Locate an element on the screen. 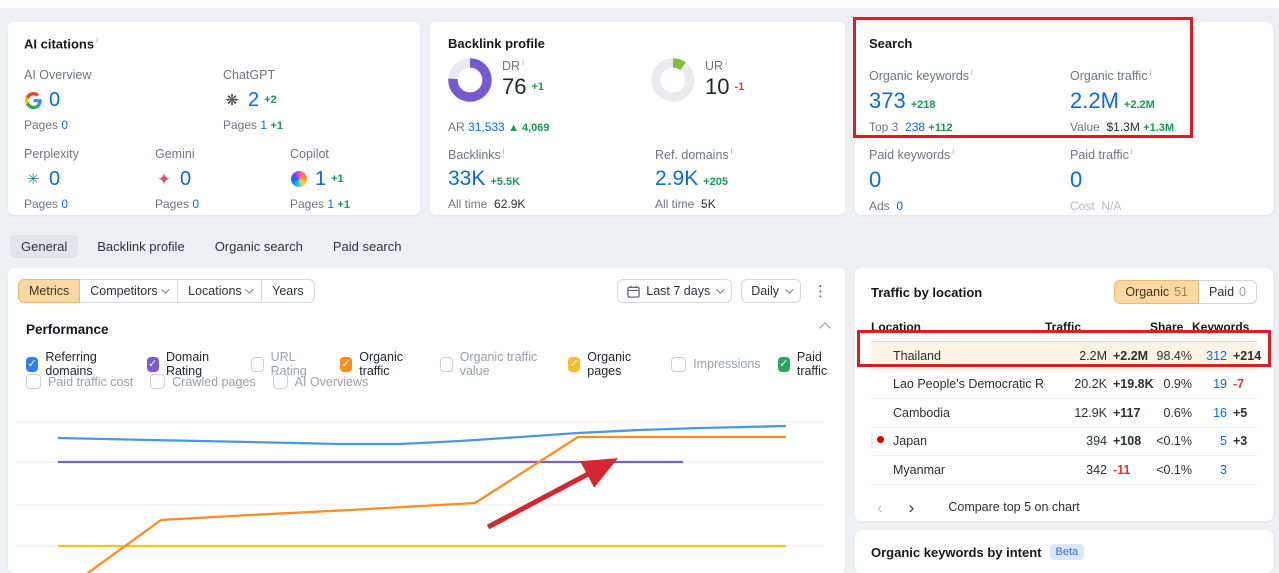  tab-general: General is located at coordinates (44, 246).